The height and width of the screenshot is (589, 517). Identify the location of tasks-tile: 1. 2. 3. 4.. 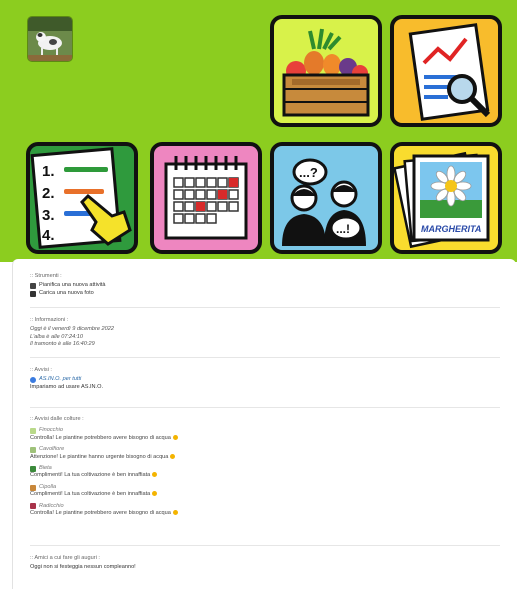
(82, 198).